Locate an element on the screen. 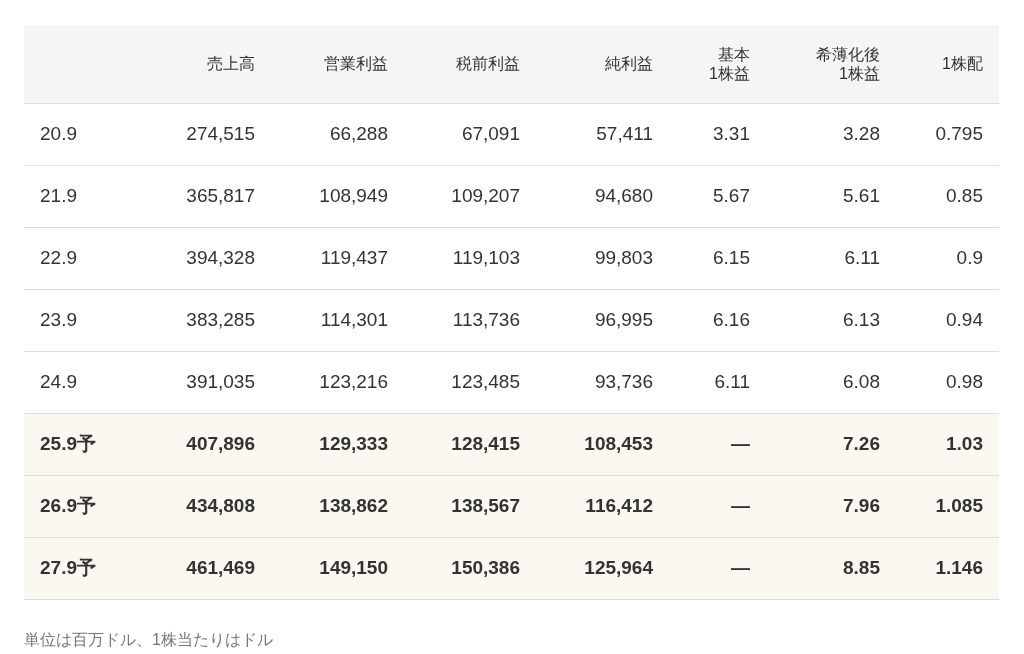 The height and width of the screenshot is (654, 1024). table-cell: 94,680 is located at coordinates (602, 196).